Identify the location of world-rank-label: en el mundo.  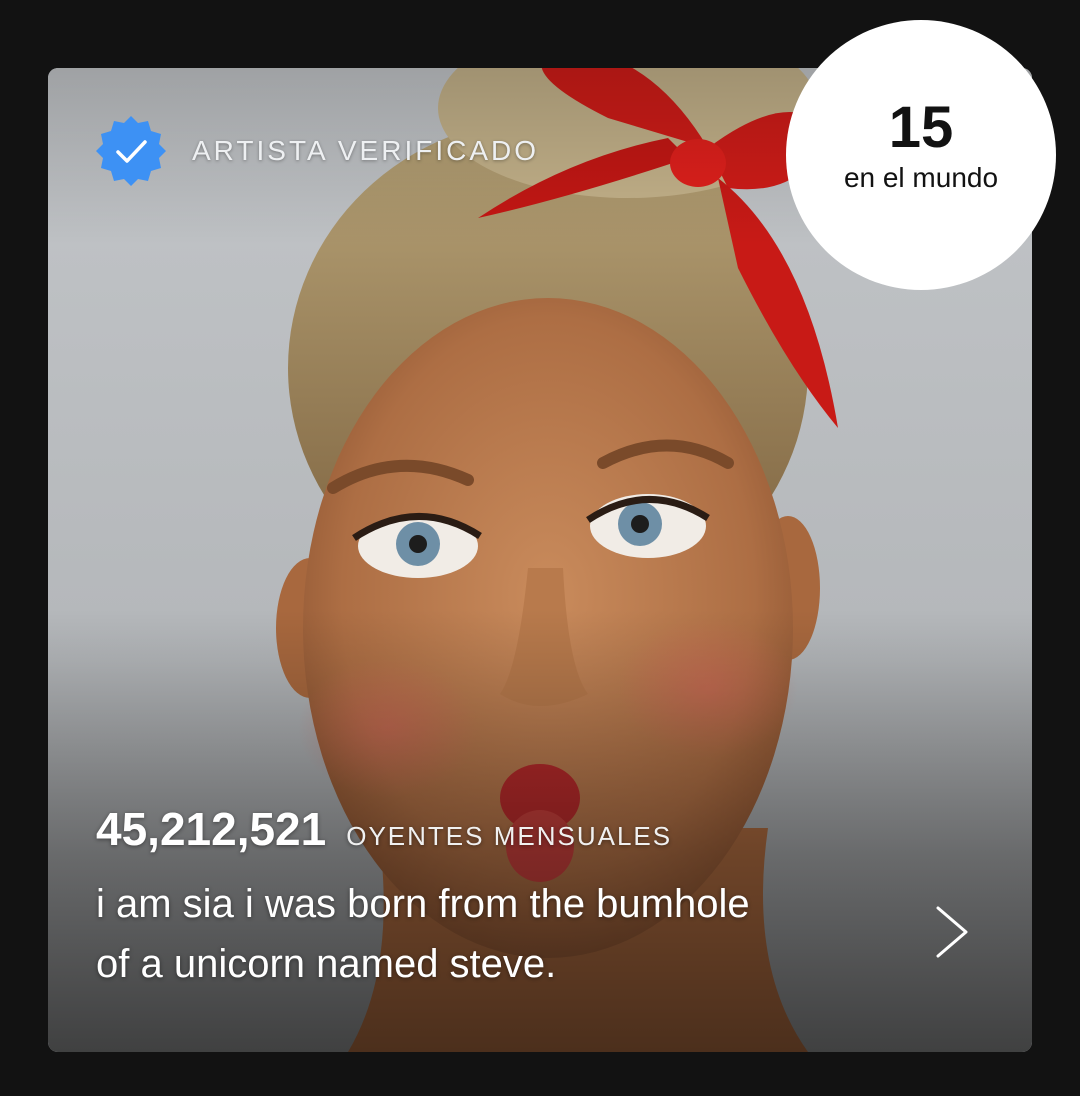
(921, 177).